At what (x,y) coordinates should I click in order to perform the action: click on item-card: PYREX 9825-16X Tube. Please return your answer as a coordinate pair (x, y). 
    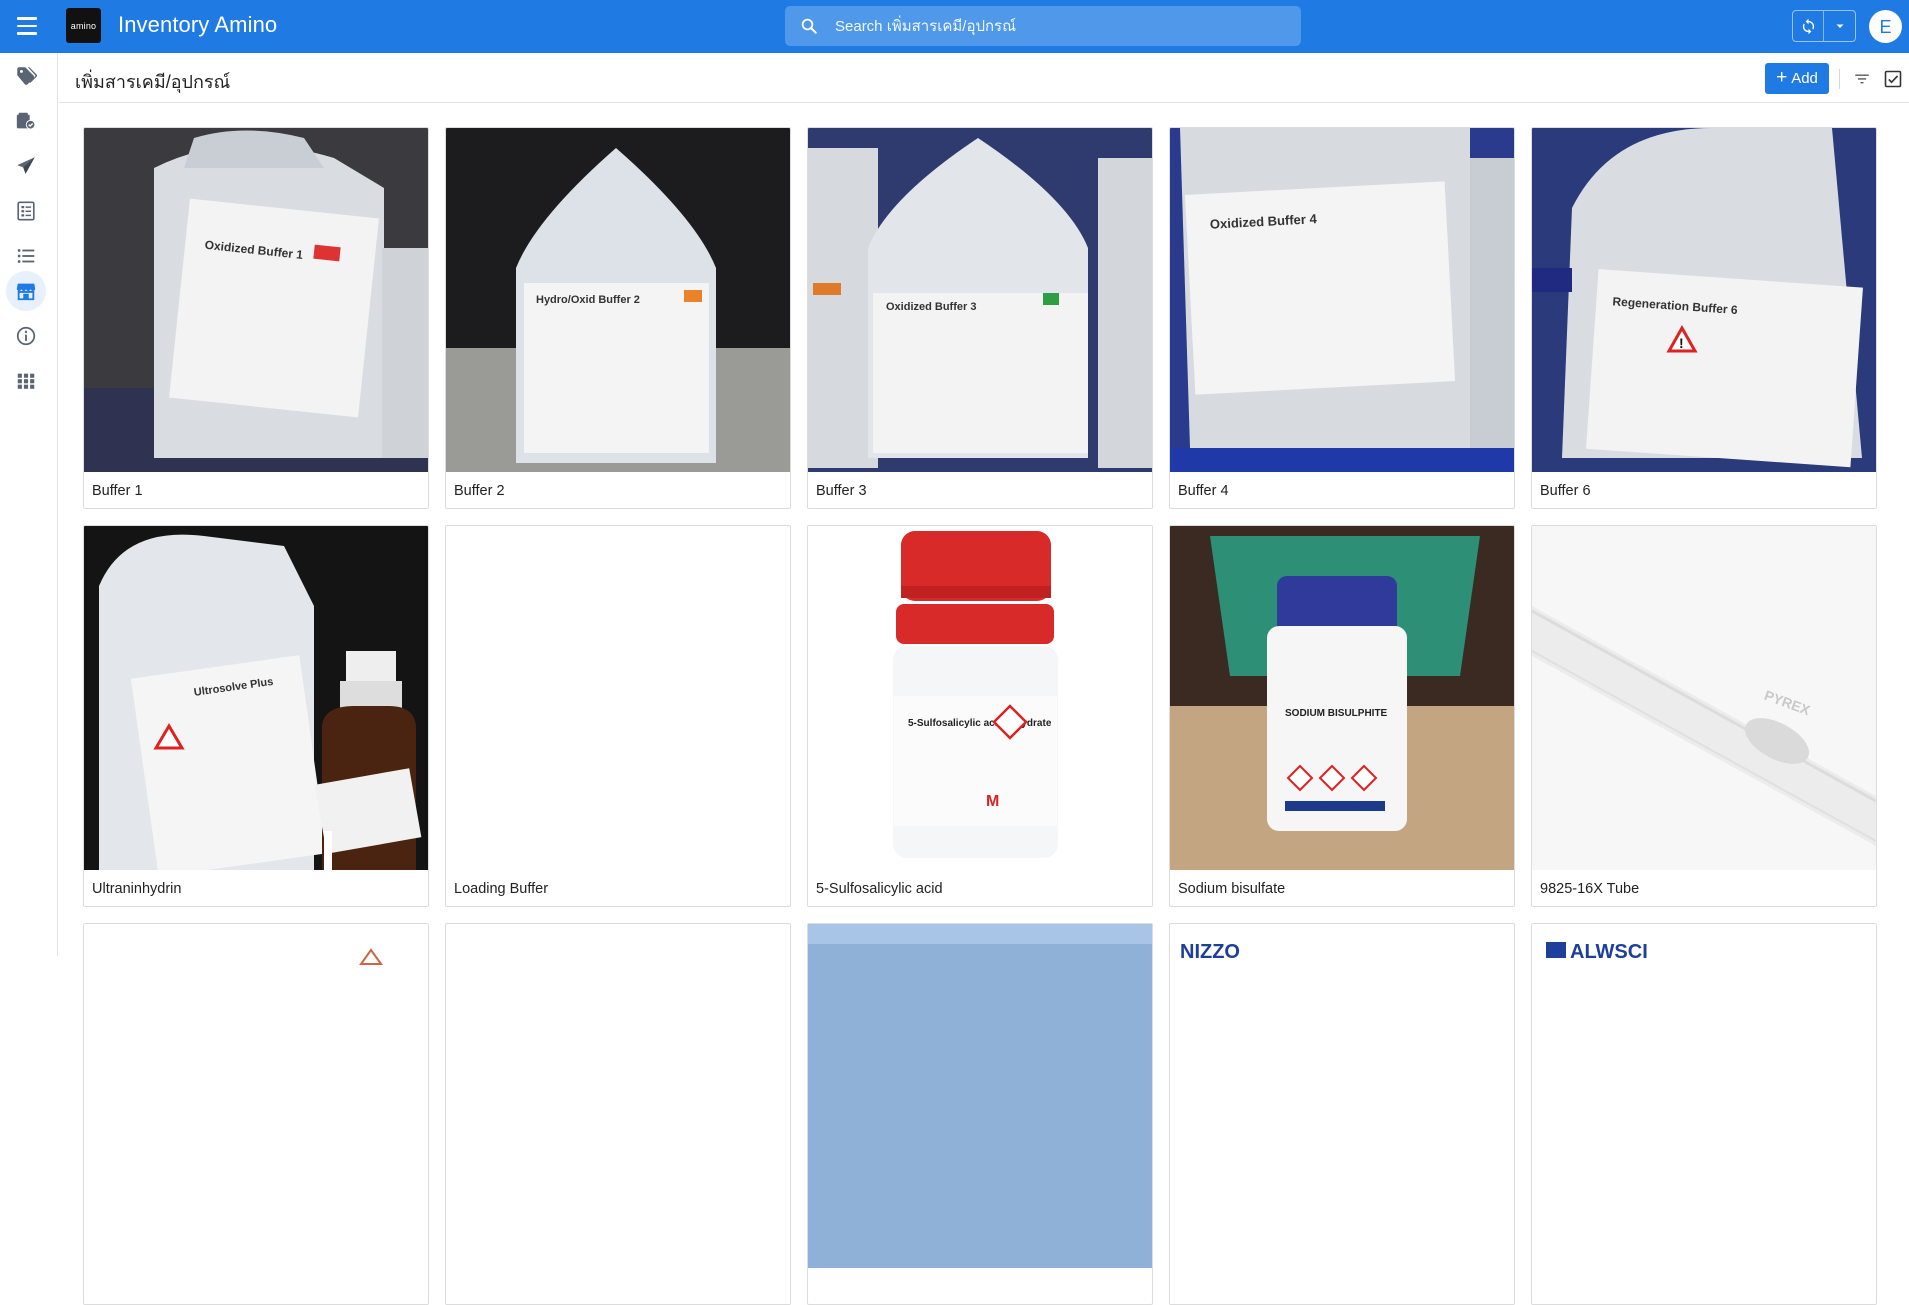
    Looking at the image, I should click on (1704, 716).